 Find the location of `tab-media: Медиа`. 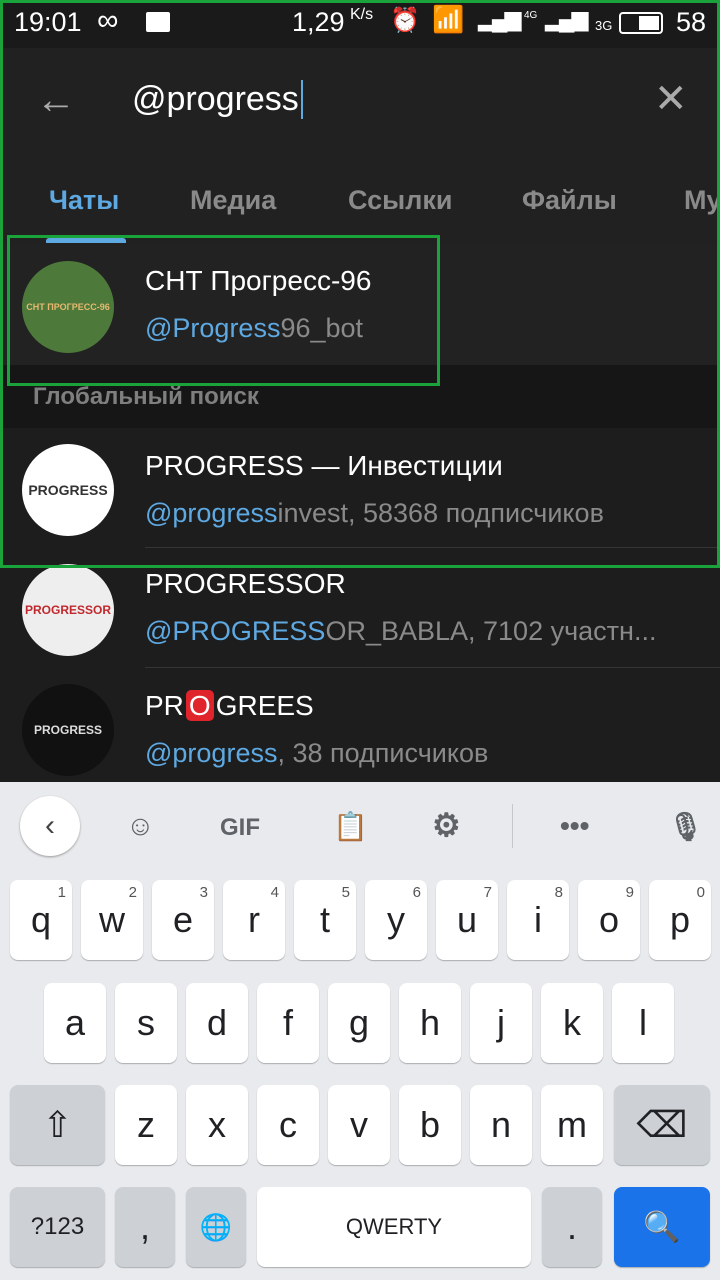

tab-media: Медиа is located at coordinates (233, 200).